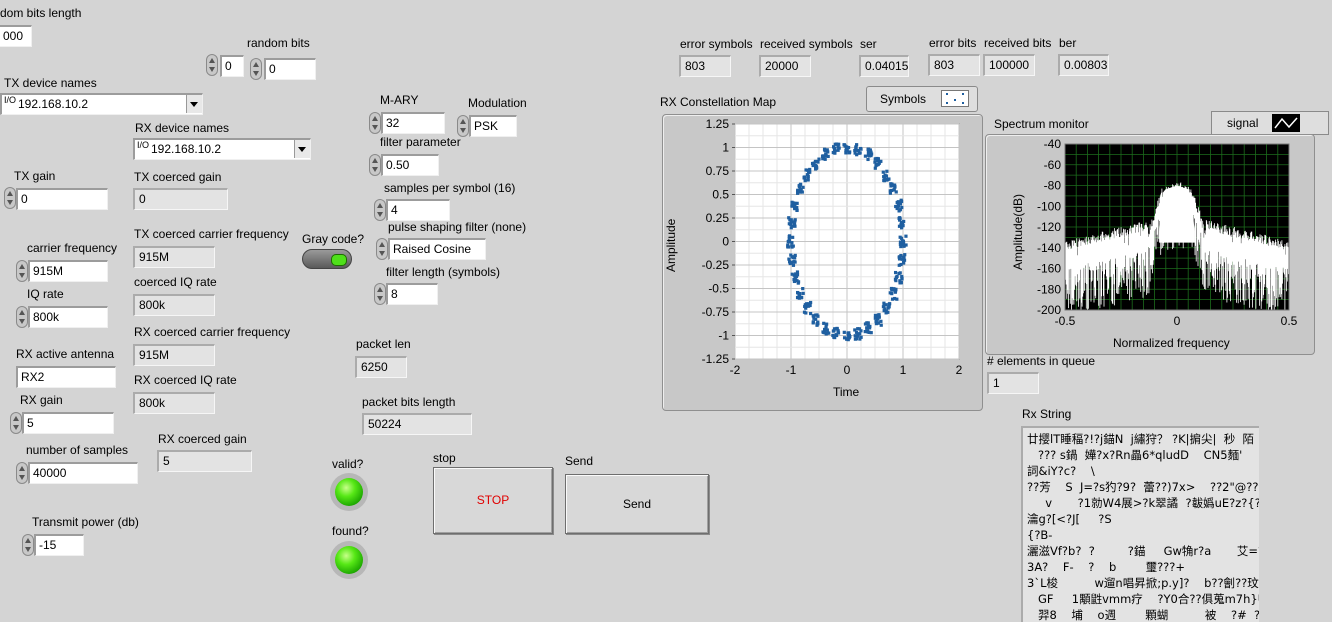  Describe the element at coordinates (1068, 43) in the screenshot. I see `ber-label: ber` at that location.